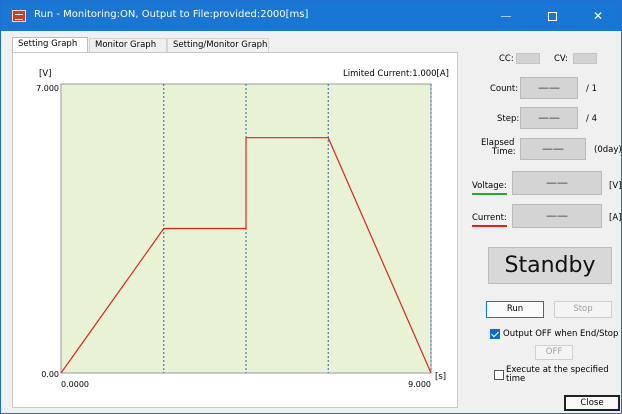  I want to click on cc-label: CC:, so click(506, 59).